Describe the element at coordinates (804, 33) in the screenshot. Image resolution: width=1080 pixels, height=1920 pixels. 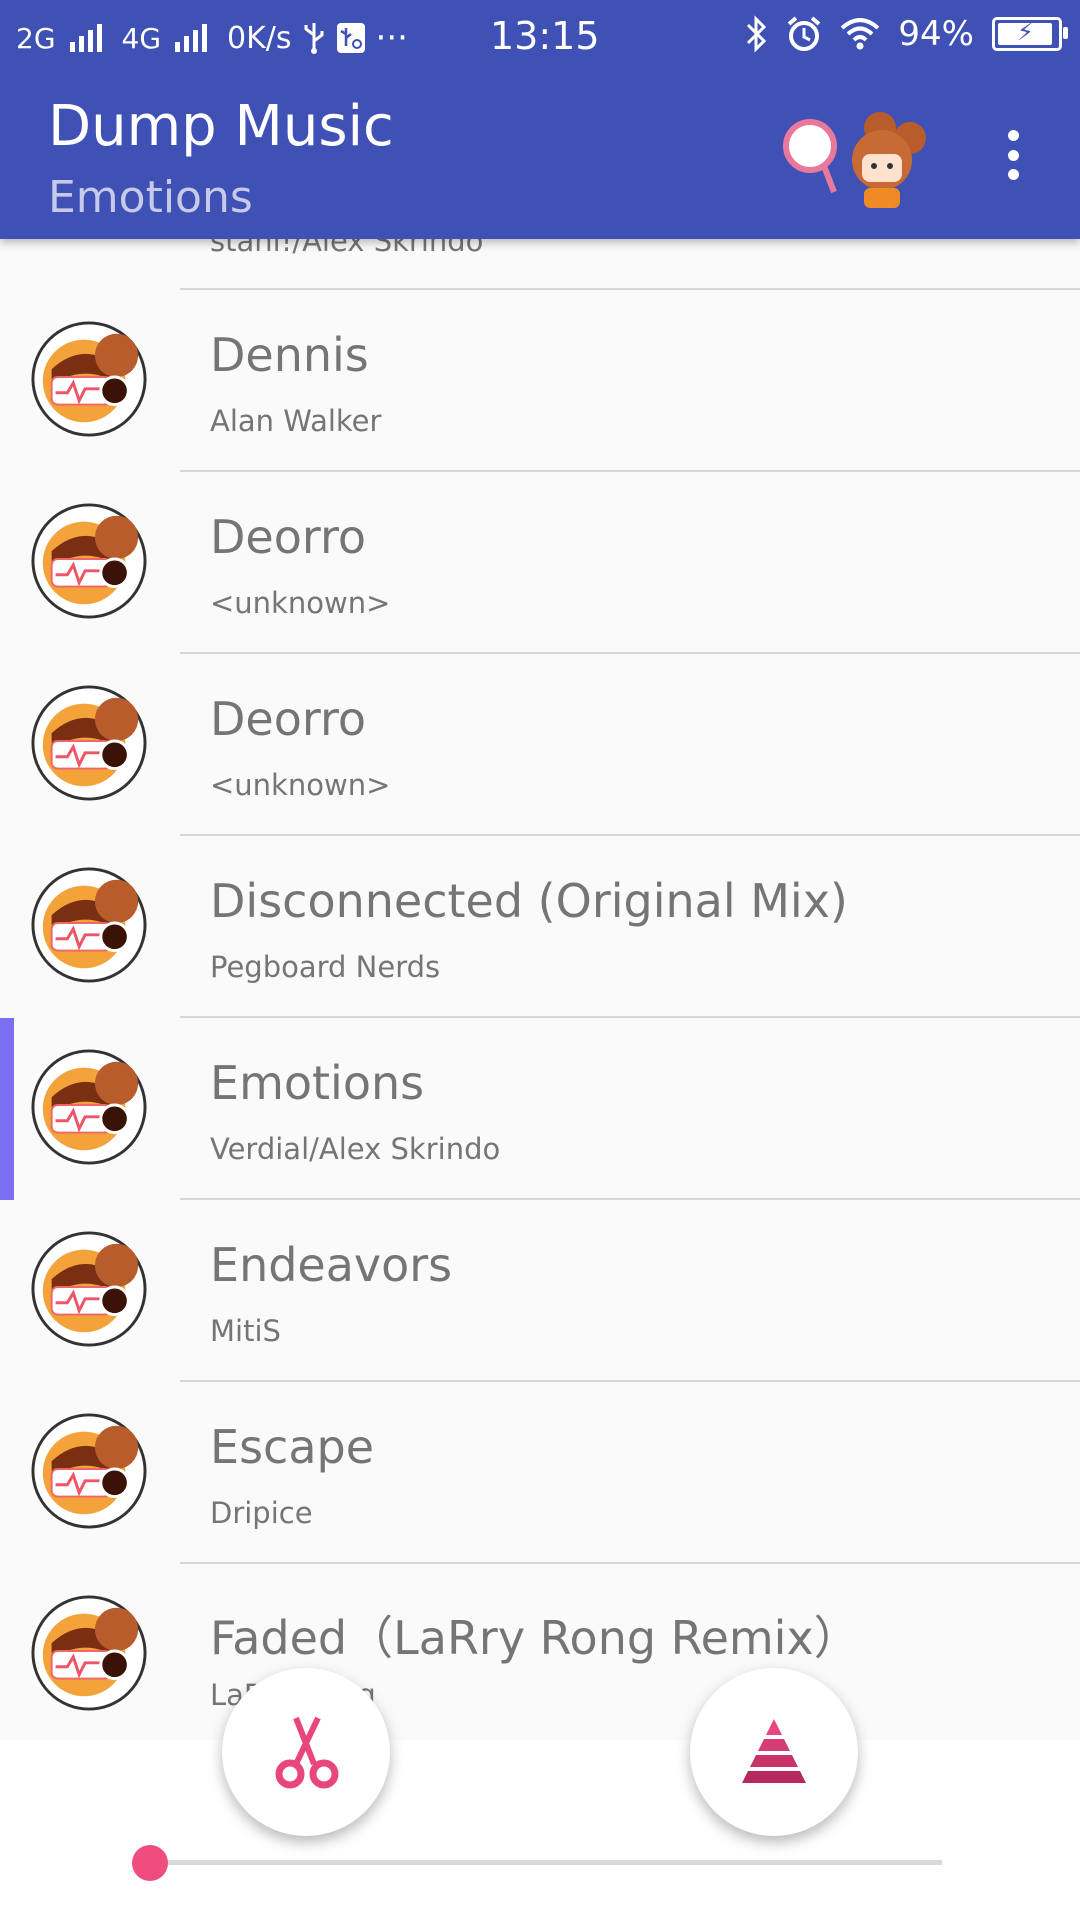
I see `alarm-icon` at that location.